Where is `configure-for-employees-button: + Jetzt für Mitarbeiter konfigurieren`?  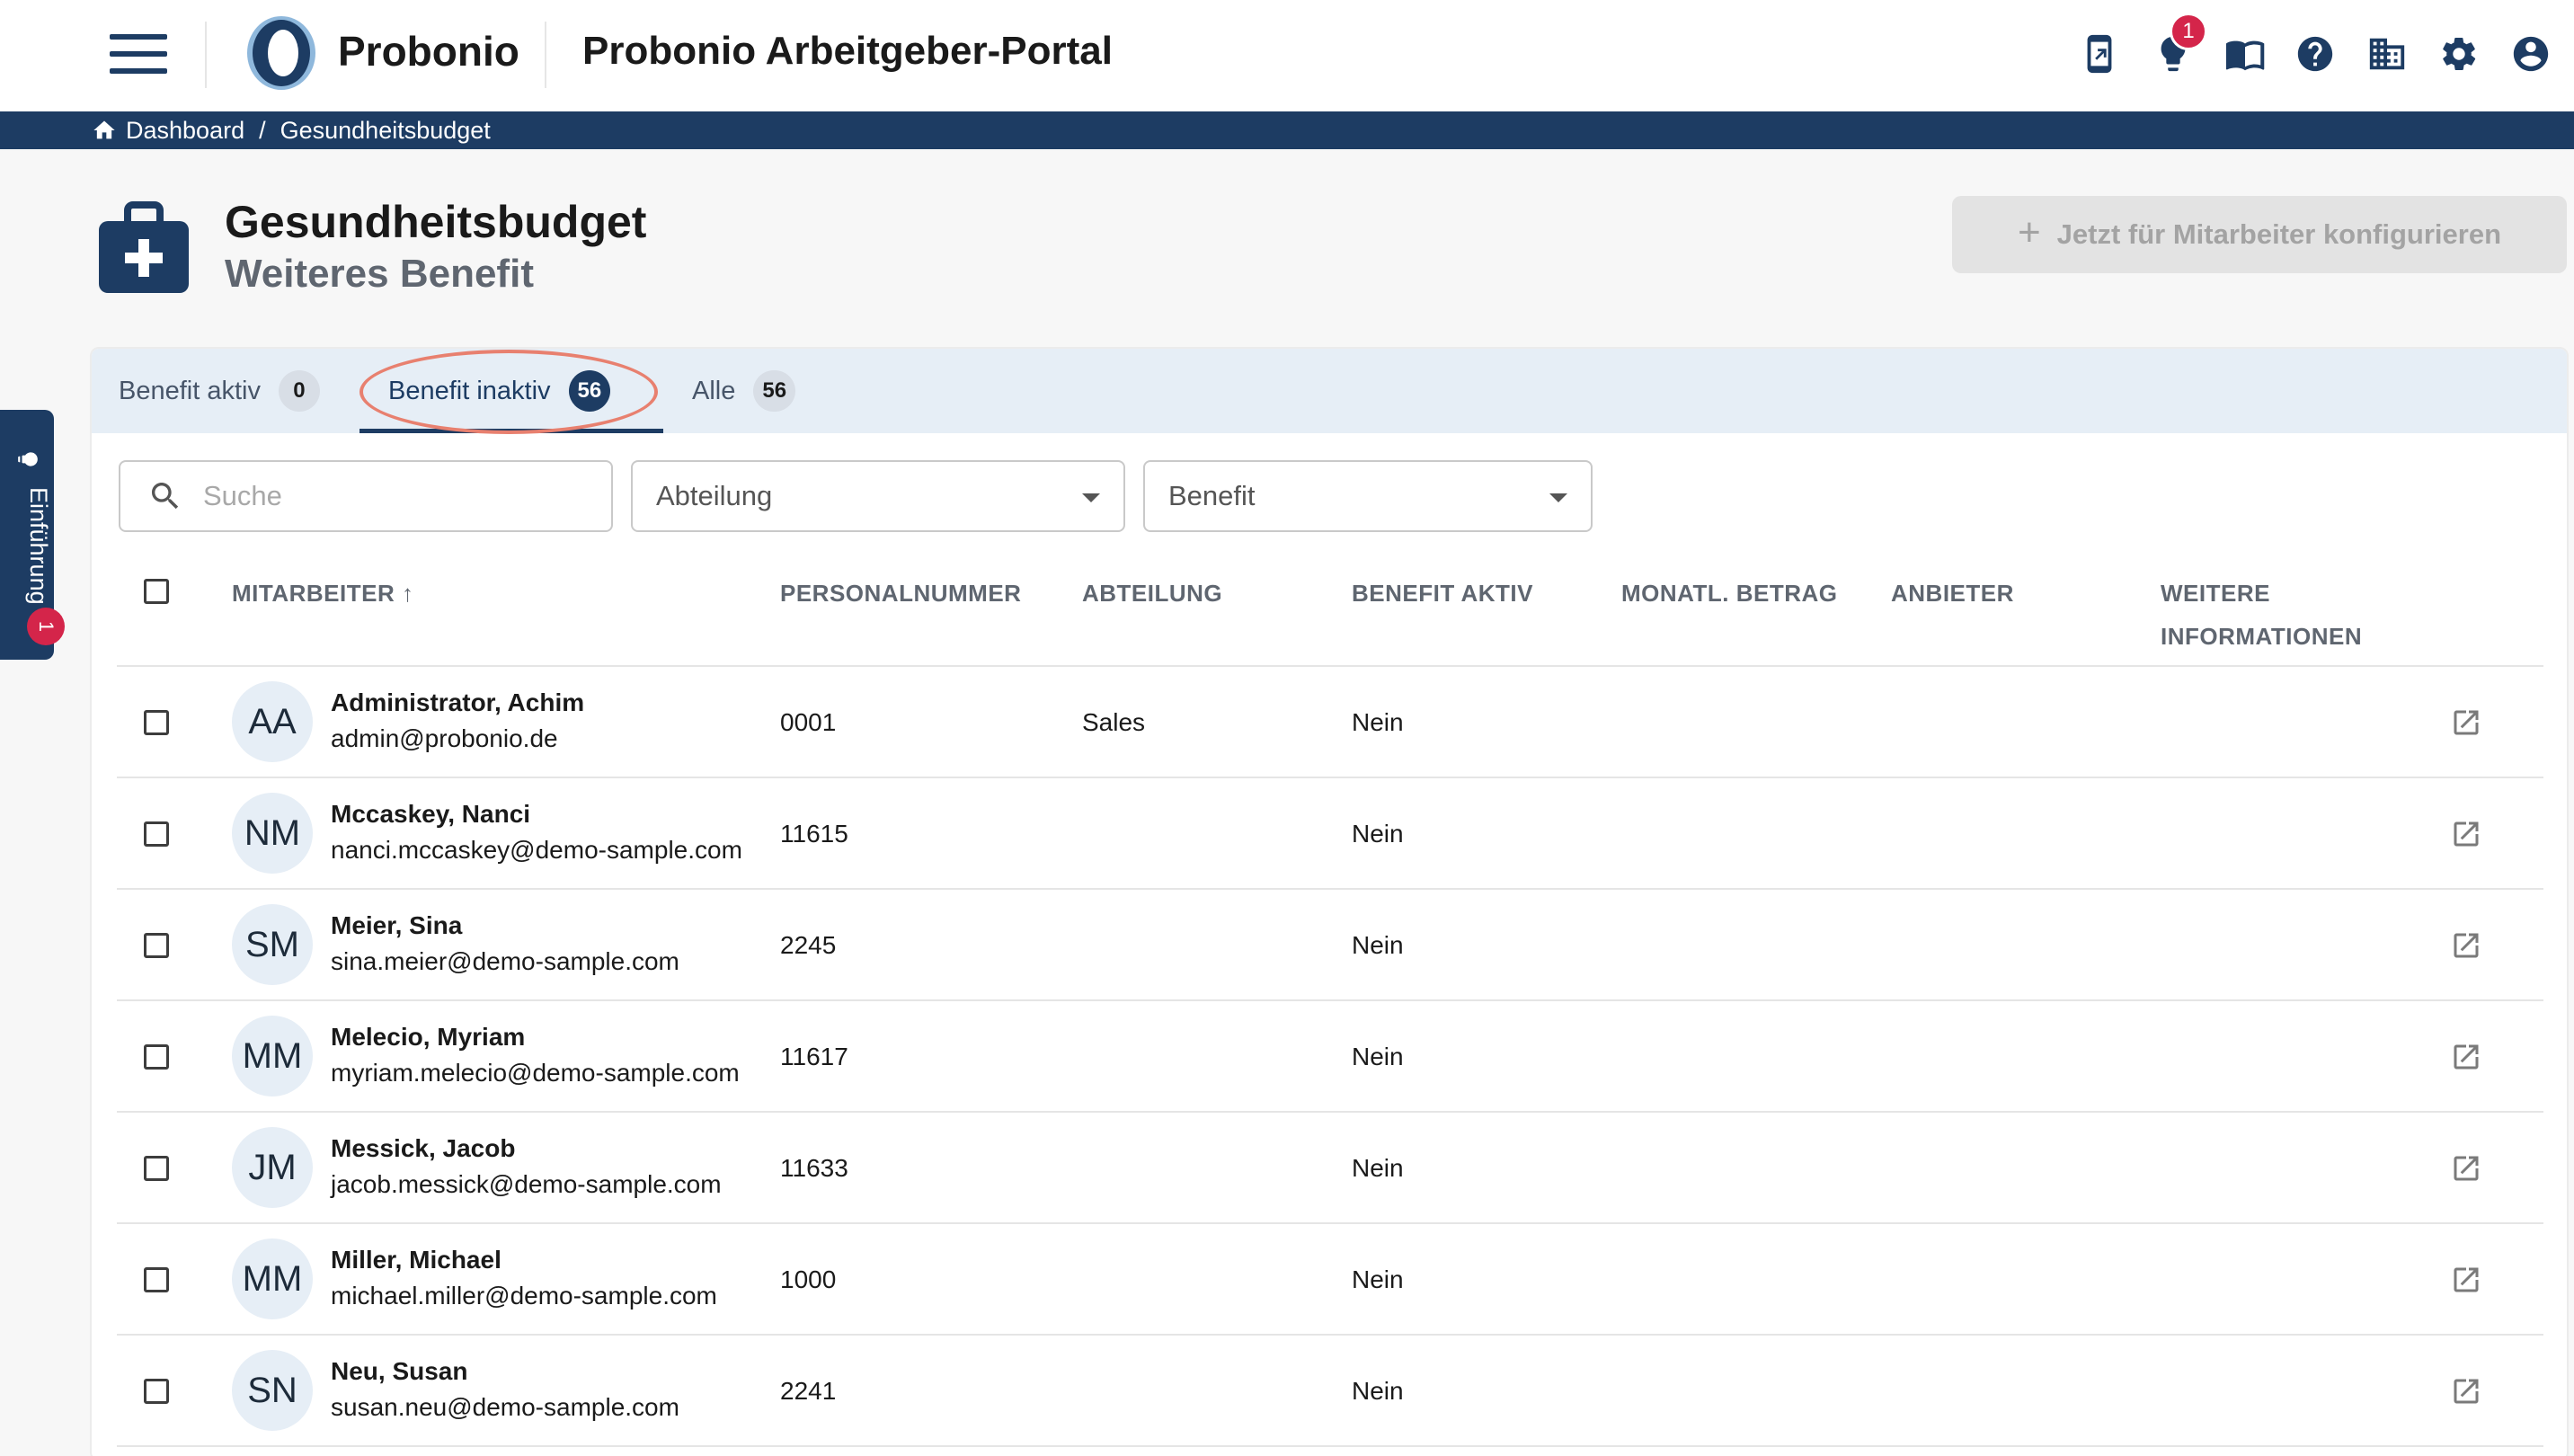 configure-for-employees-button: + Jetzt für Mitarbeiter konfigurieren is located at coordinates (2259, 235).